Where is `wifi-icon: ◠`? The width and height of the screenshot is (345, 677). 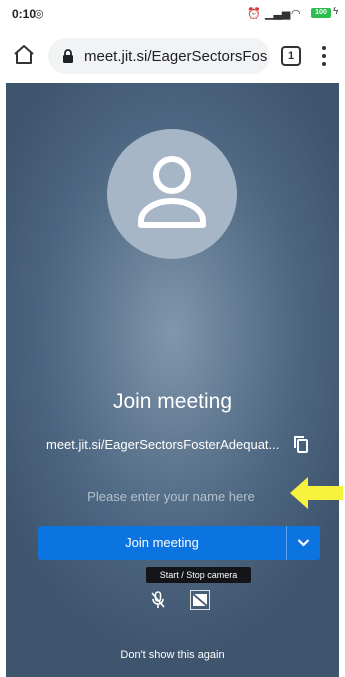
wifi-icon: ◠ is located at coordinates (296, 14).